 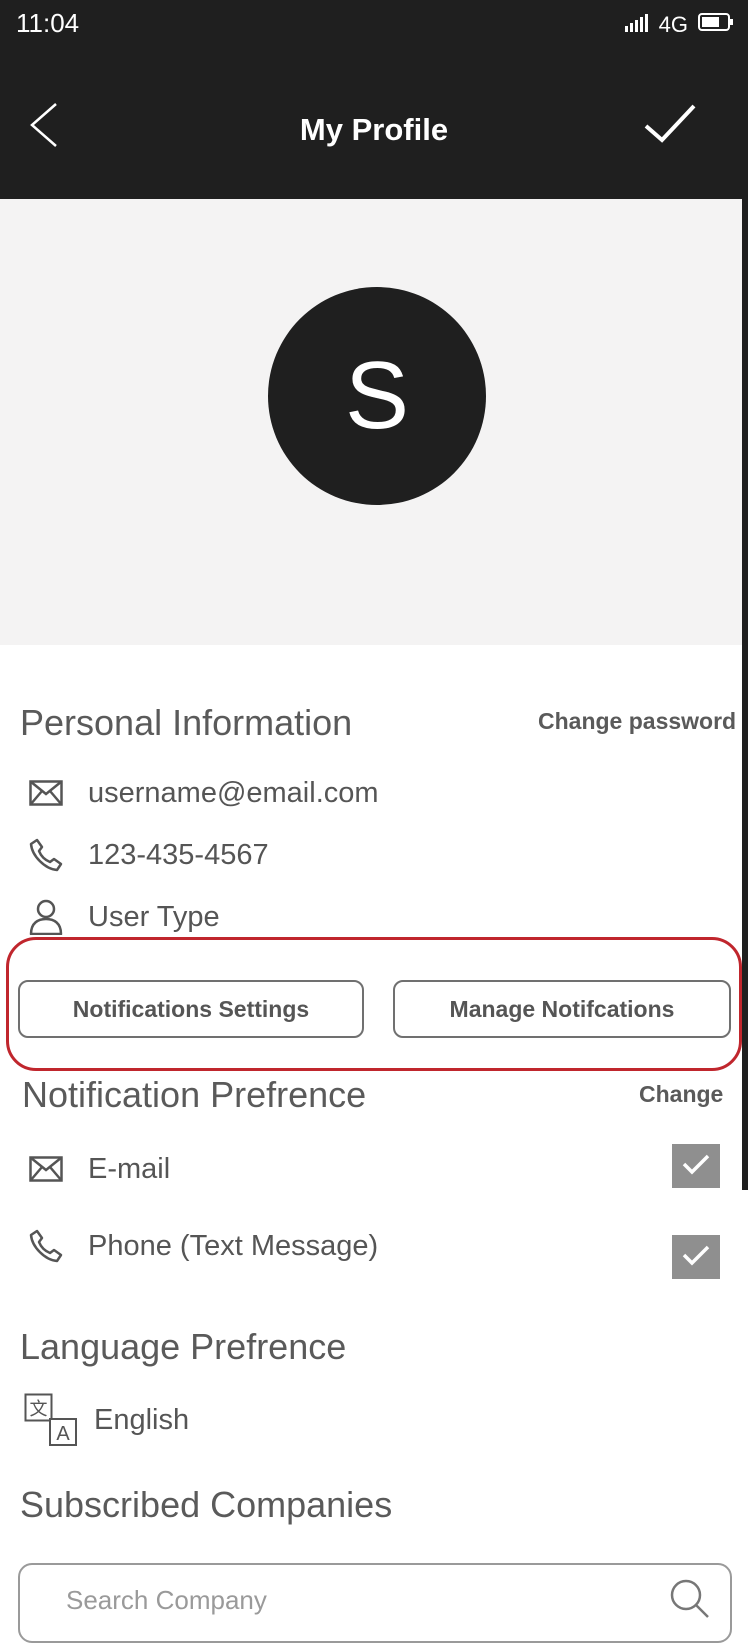 I want to click on status-time: 11:04, so click(x=48, y=23).